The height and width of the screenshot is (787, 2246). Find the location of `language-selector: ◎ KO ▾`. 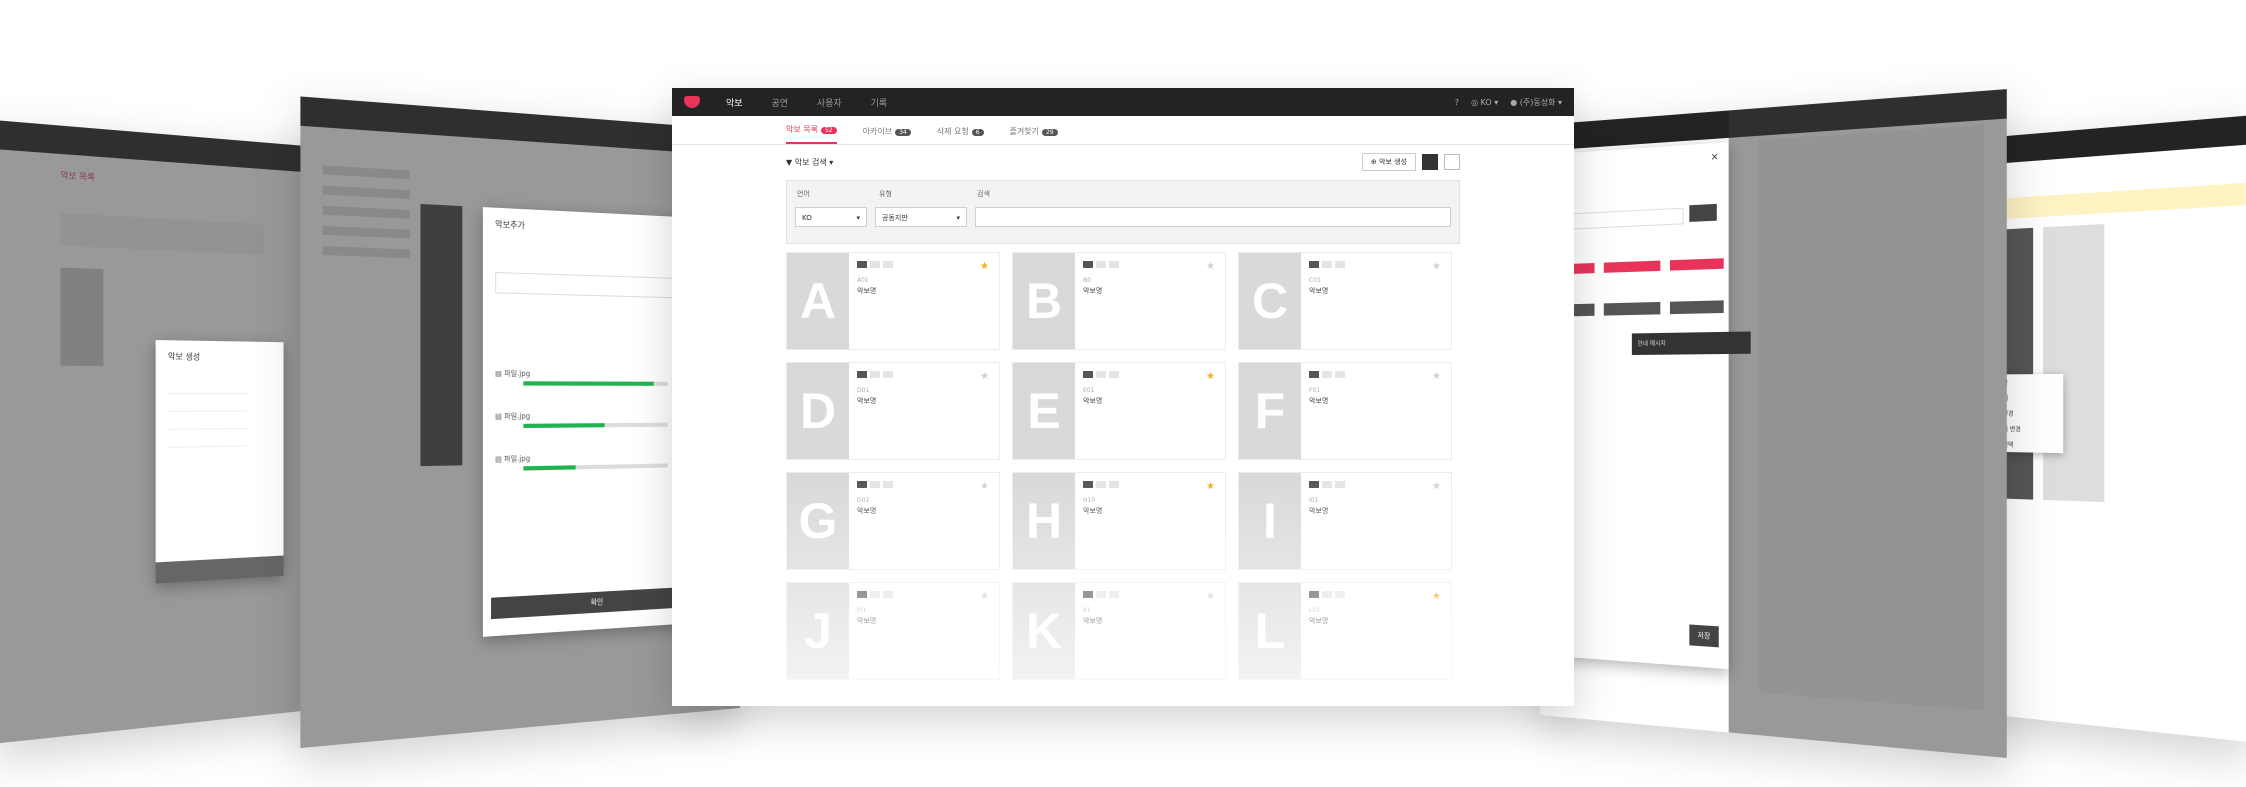

language-selector: ◎ KO ▾ is located at coordinates (1484, 102).